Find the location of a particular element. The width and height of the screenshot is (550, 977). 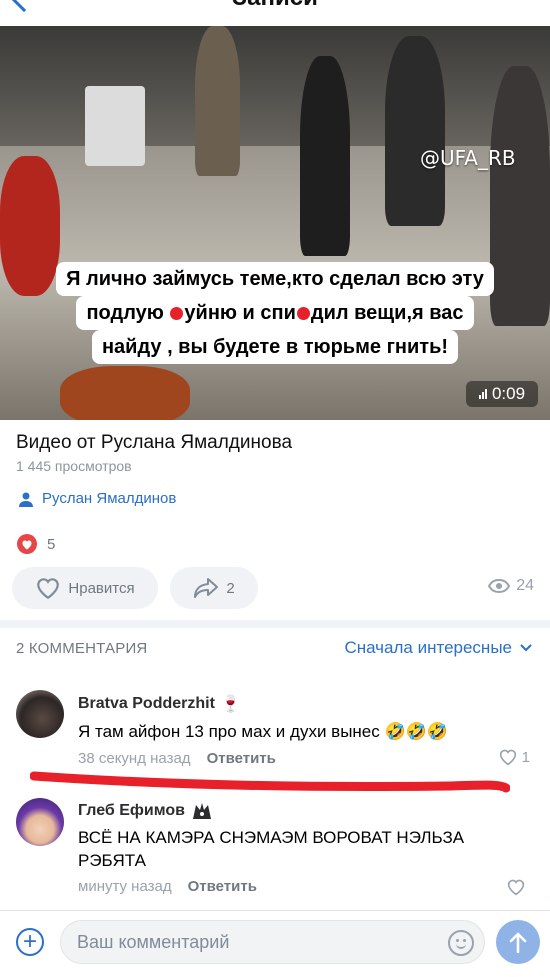

view-count: 24 is located at coordinates (511, 586).